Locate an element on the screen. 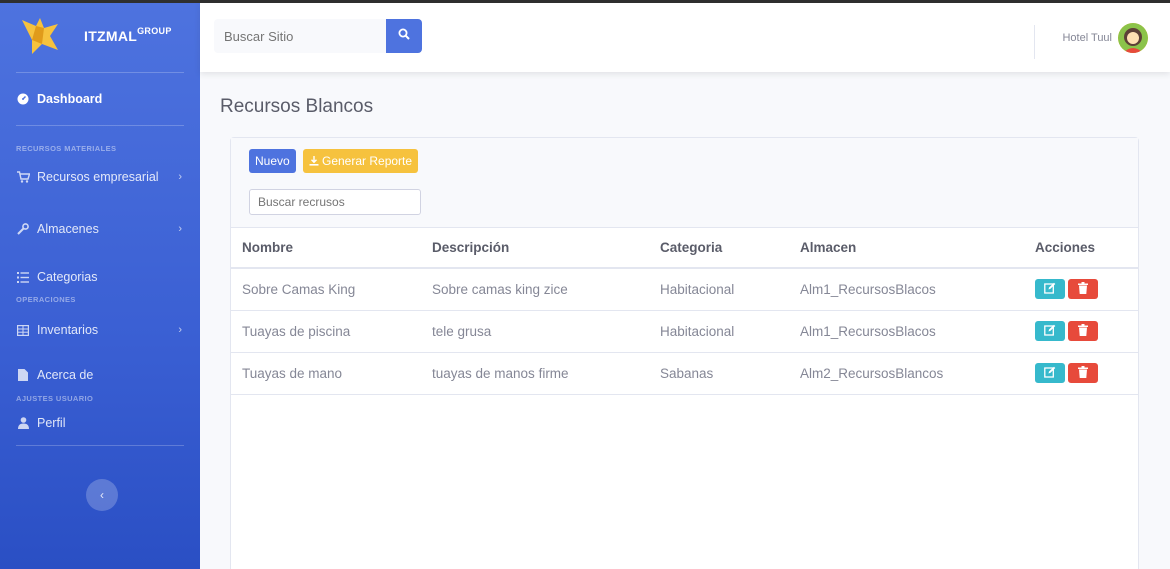 The height and width of the screenshot is (569, 1170). sidebar-item-label: Recursos empresarial is located at coordinates (98, 177).